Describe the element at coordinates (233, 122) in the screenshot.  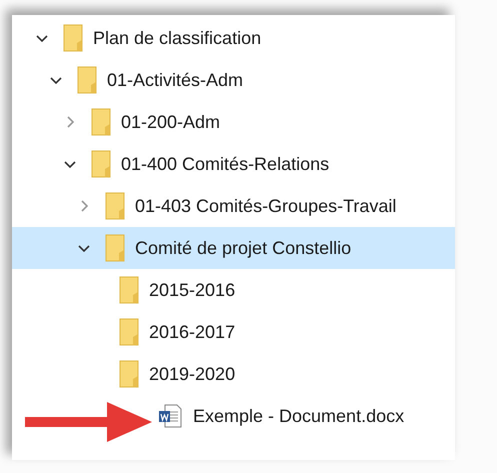
I see `tree-item: 01-200-Adm` at that location.